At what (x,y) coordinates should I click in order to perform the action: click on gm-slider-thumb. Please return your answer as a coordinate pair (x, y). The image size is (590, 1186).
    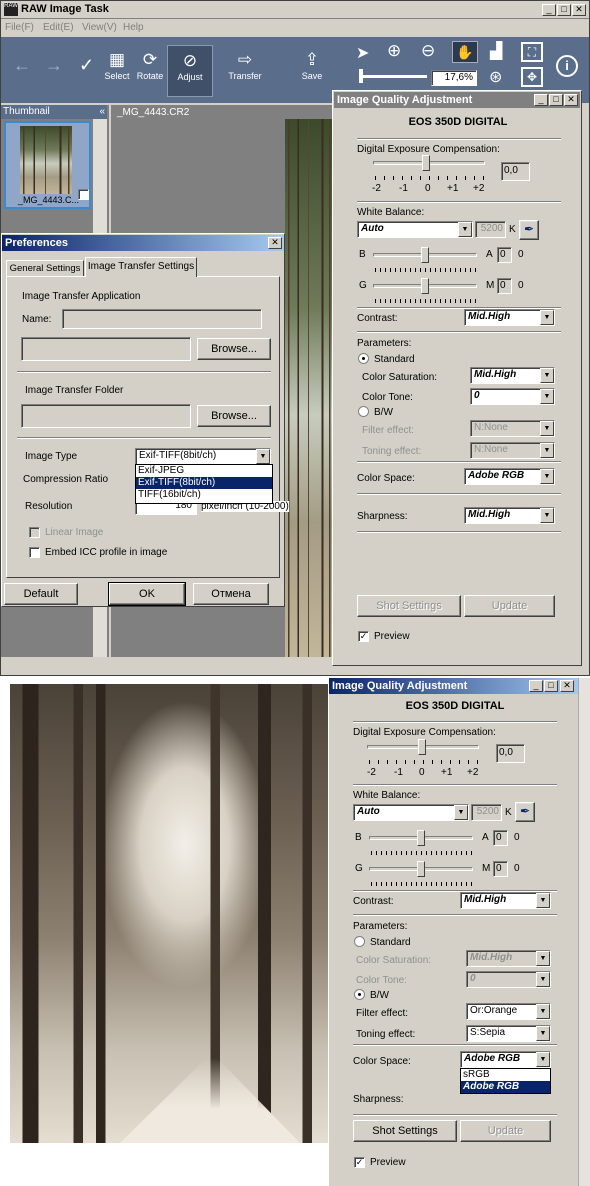
    Looking at the image, I should click on (425, 286).